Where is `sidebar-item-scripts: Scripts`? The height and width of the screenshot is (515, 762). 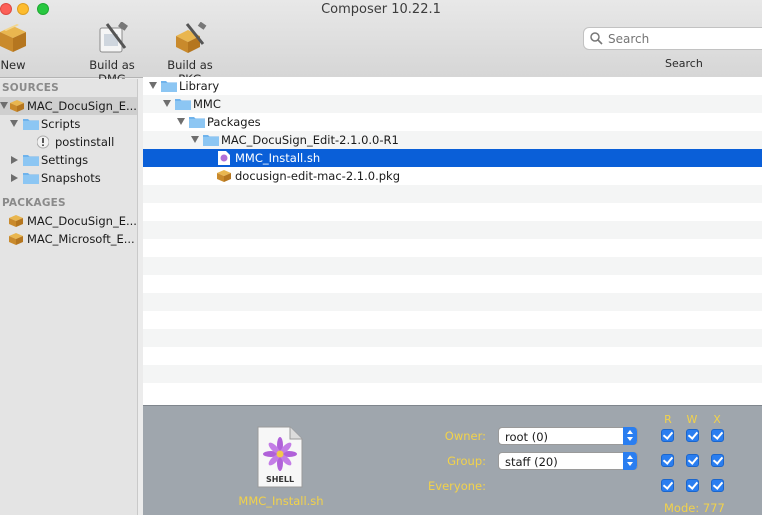
sidebar-item-scripts: Scripts is located at coordinates (68, 124).